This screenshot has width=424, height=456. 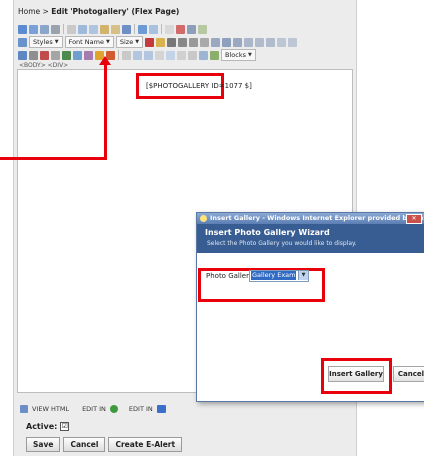 I want to click on underline-icon, so click(x=194, y=42).